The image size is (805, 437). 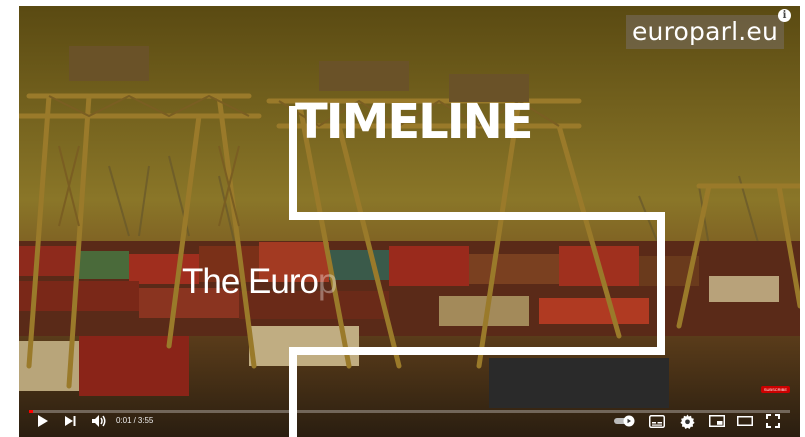 I want to click on video-subtitle-overlay: The Europ, so click(x=259, y=281).